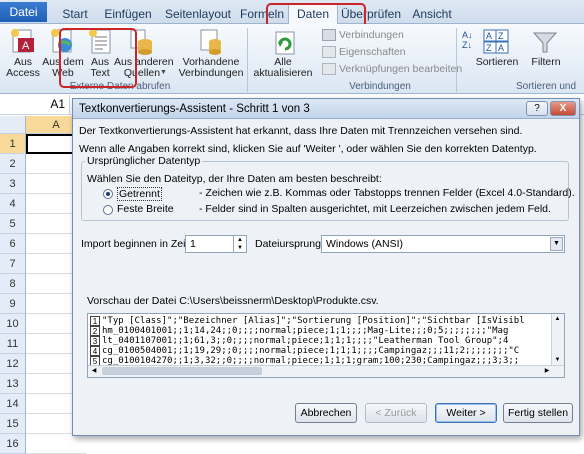 The image size is (584, 454). I want to click on row-header: 7, so click(13, 264).